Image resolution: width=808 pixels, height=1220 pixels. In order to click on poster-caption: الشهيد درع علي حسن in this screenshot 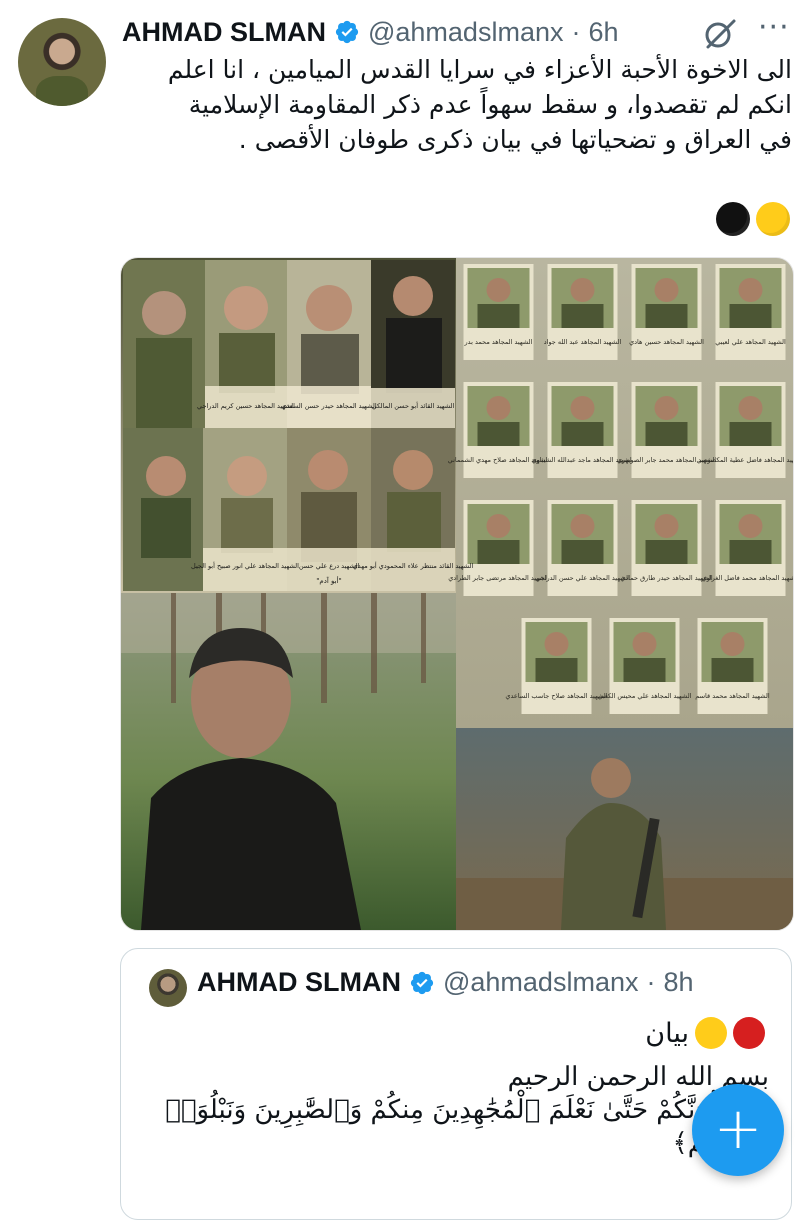, I will do `click(329, 566)`.